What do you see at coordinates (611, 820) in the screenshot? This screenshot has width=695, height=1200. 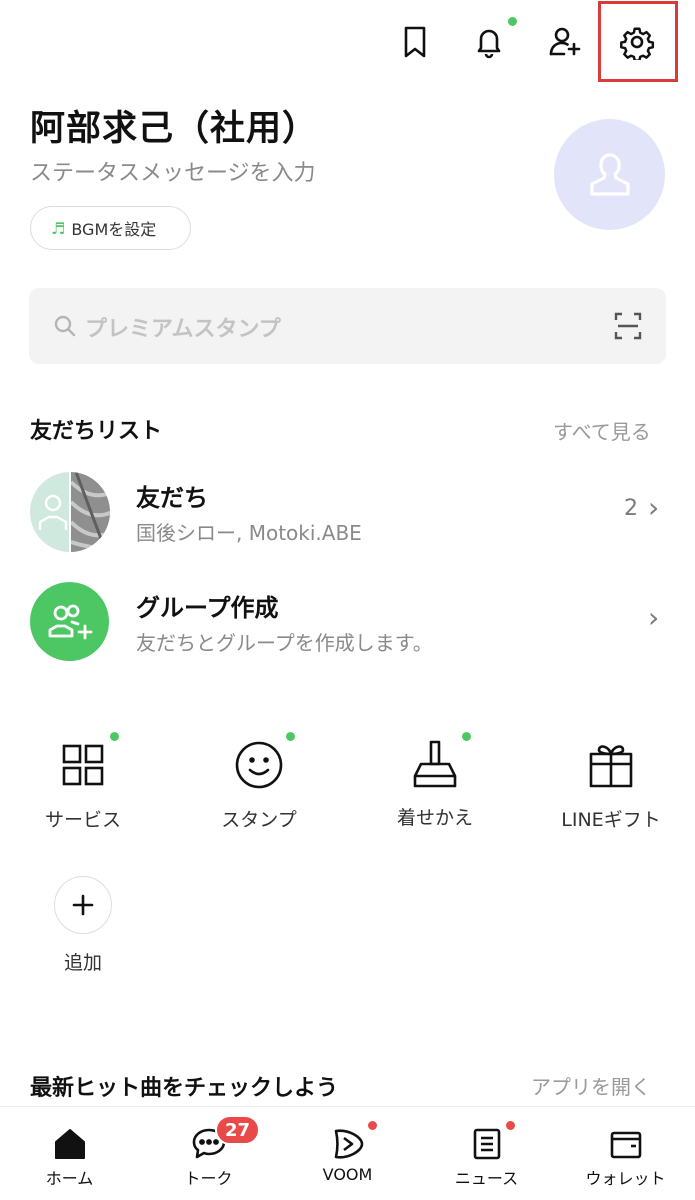 I see `service-label: LINEギフト` at bounding box center [611, 820].